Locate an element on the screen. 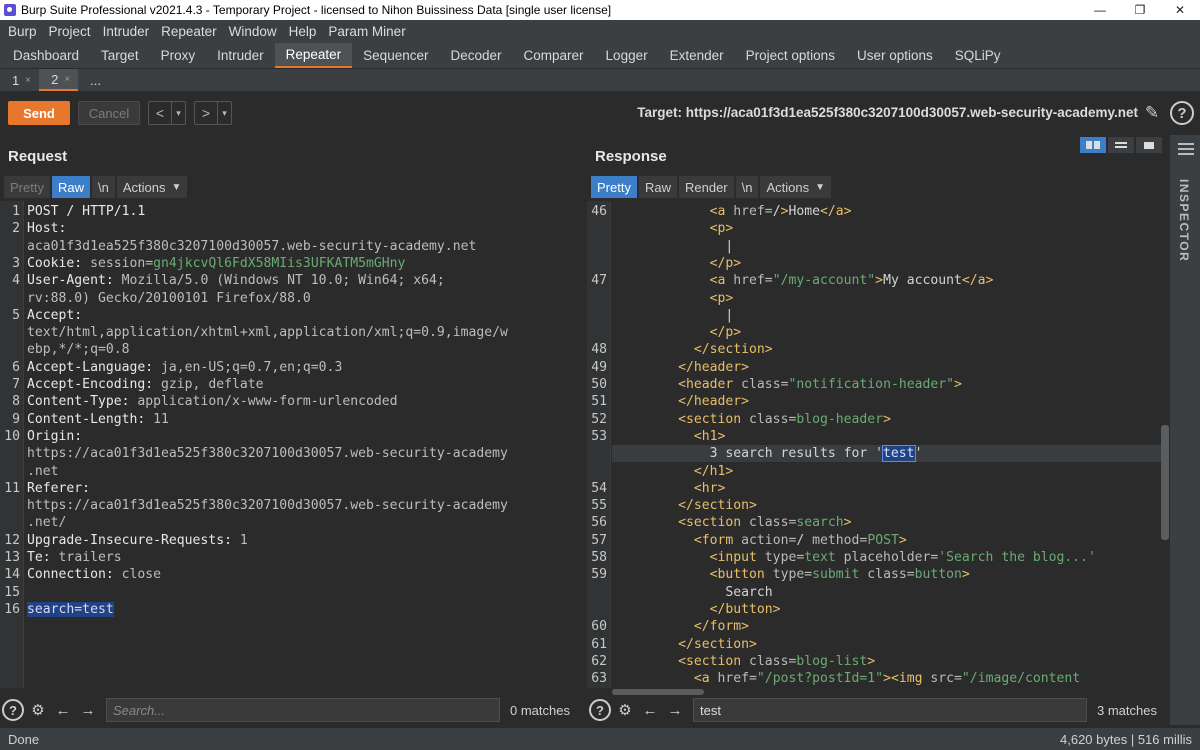 This screenshot has width=1200, height=750. hamburger-menu-icon is located at coordinates (1186, 149).